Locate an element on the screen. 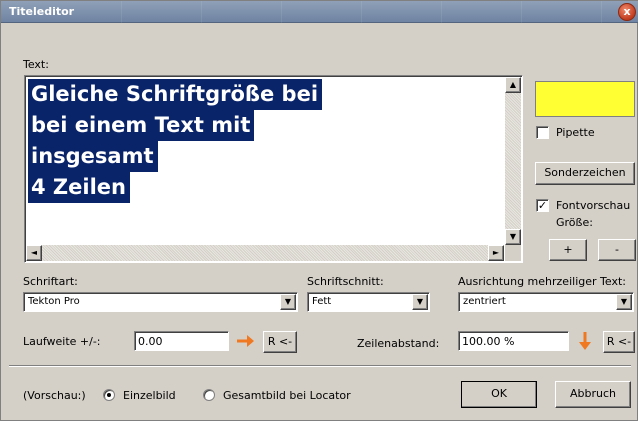 This screenshot has width=638, height=421. text-color-swatch is located at coordinates (585, 99).